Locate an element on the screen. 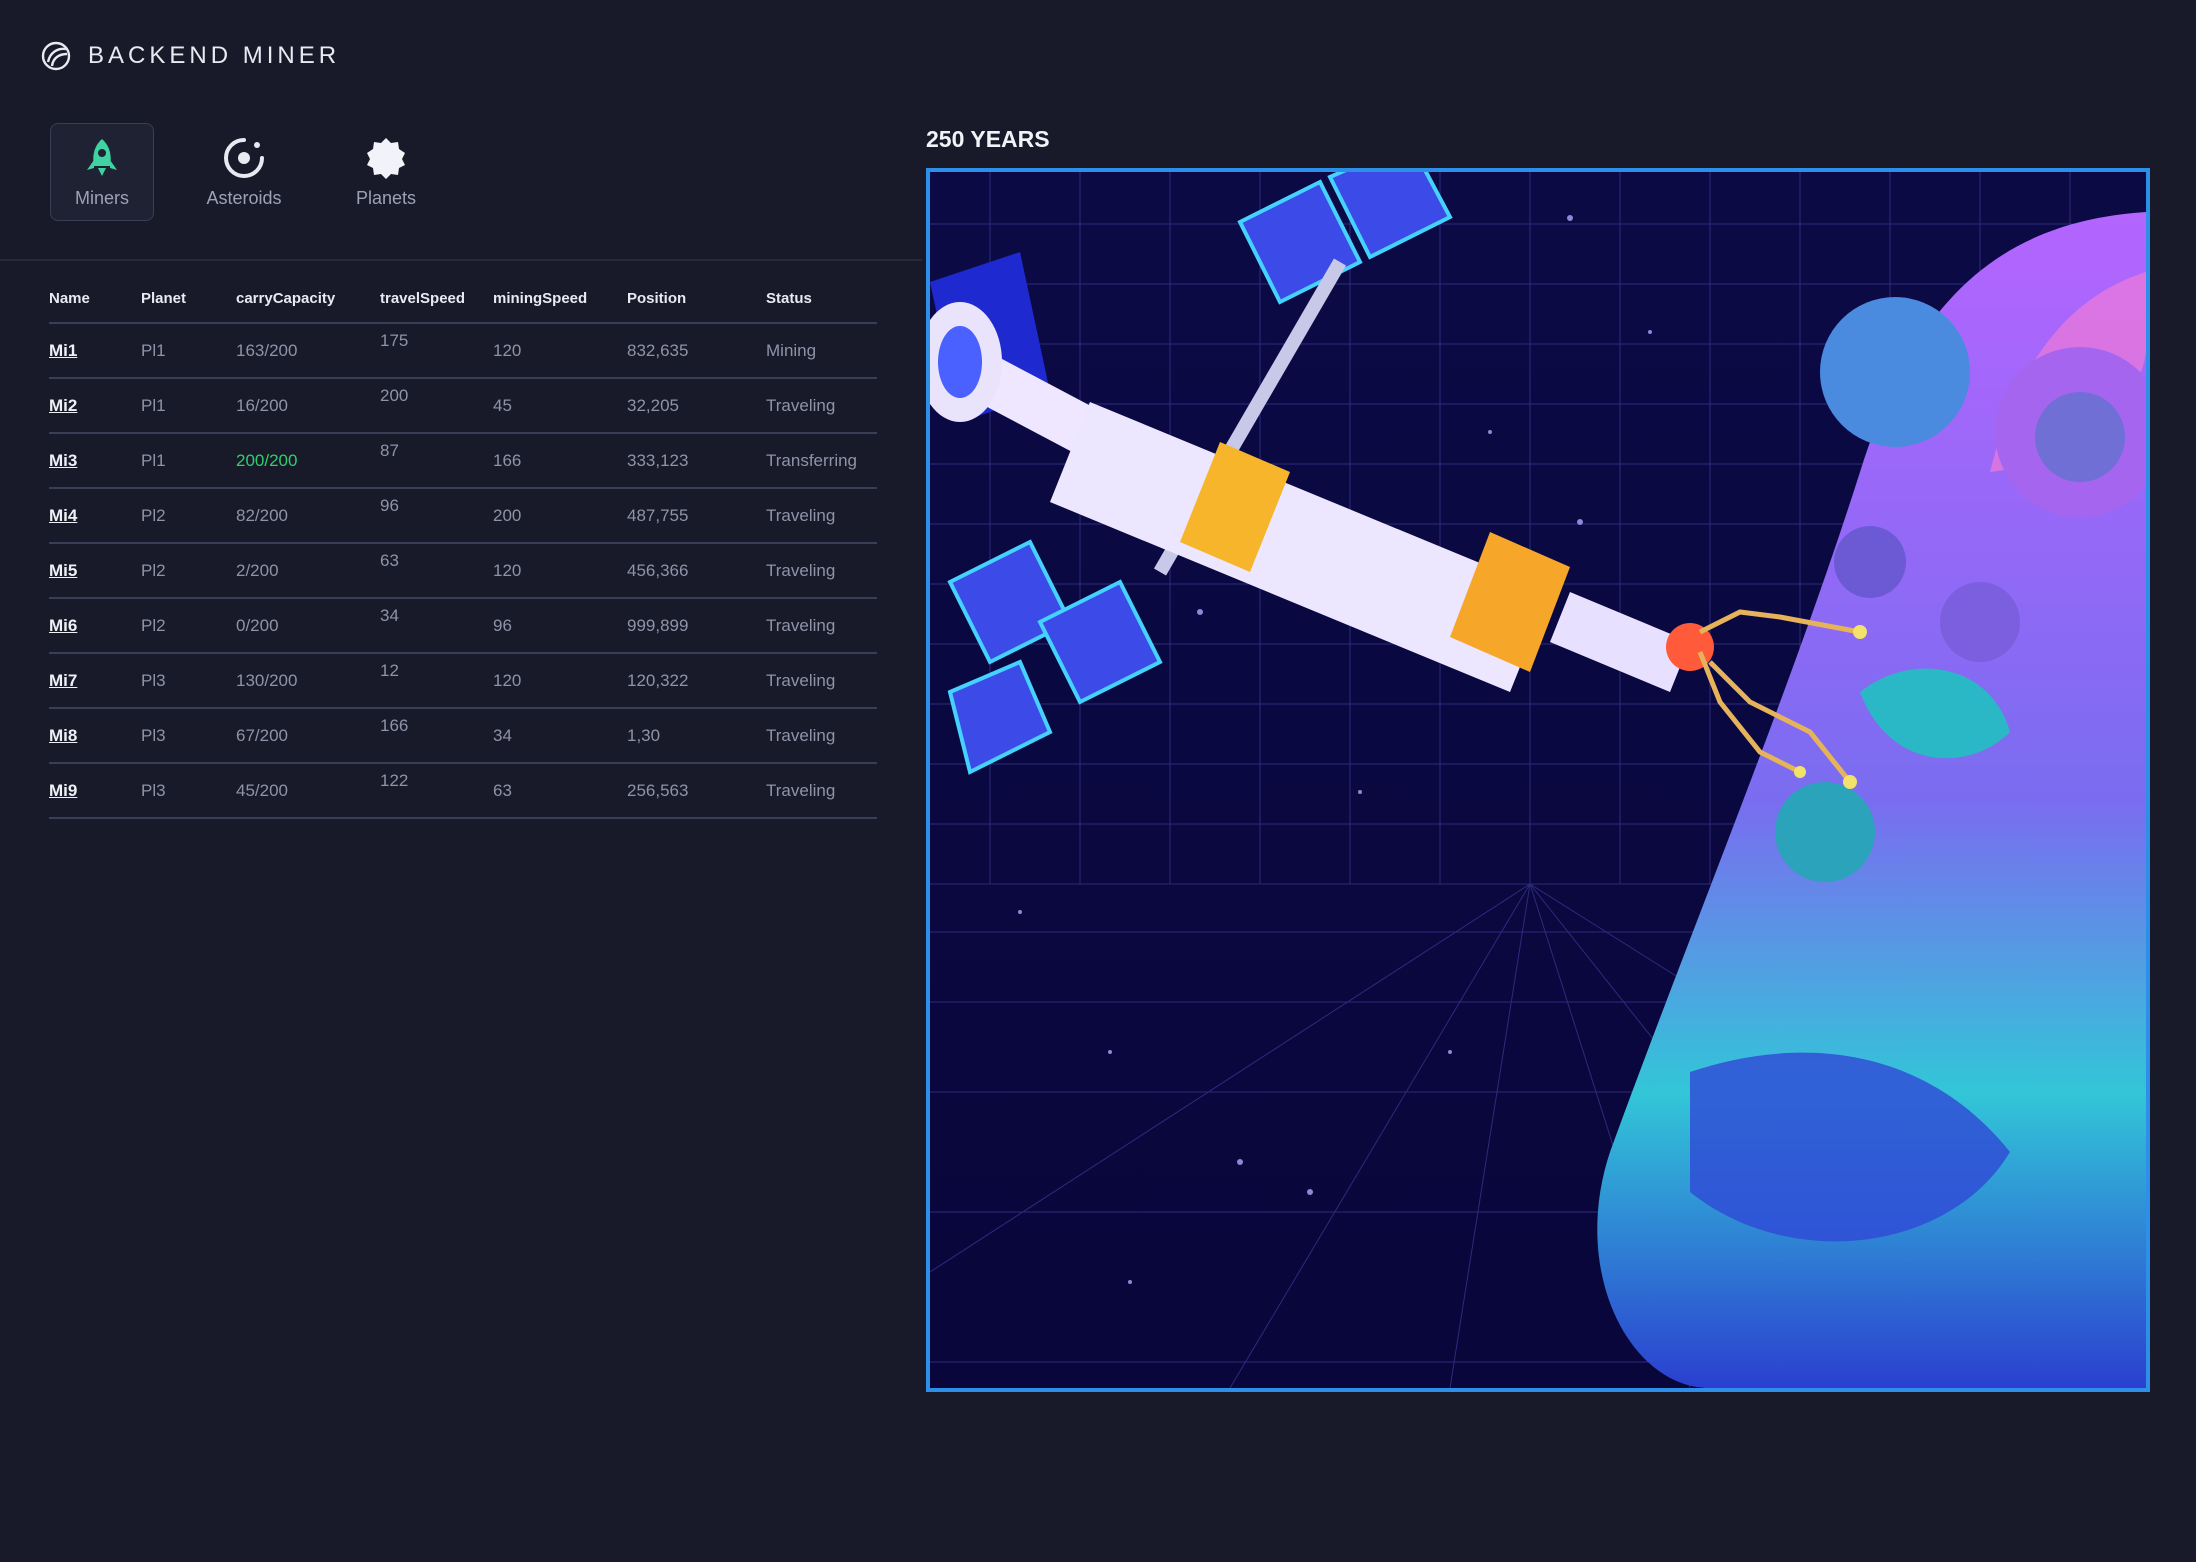  cell-position: 256,563 is located at coordinates (696, 791).